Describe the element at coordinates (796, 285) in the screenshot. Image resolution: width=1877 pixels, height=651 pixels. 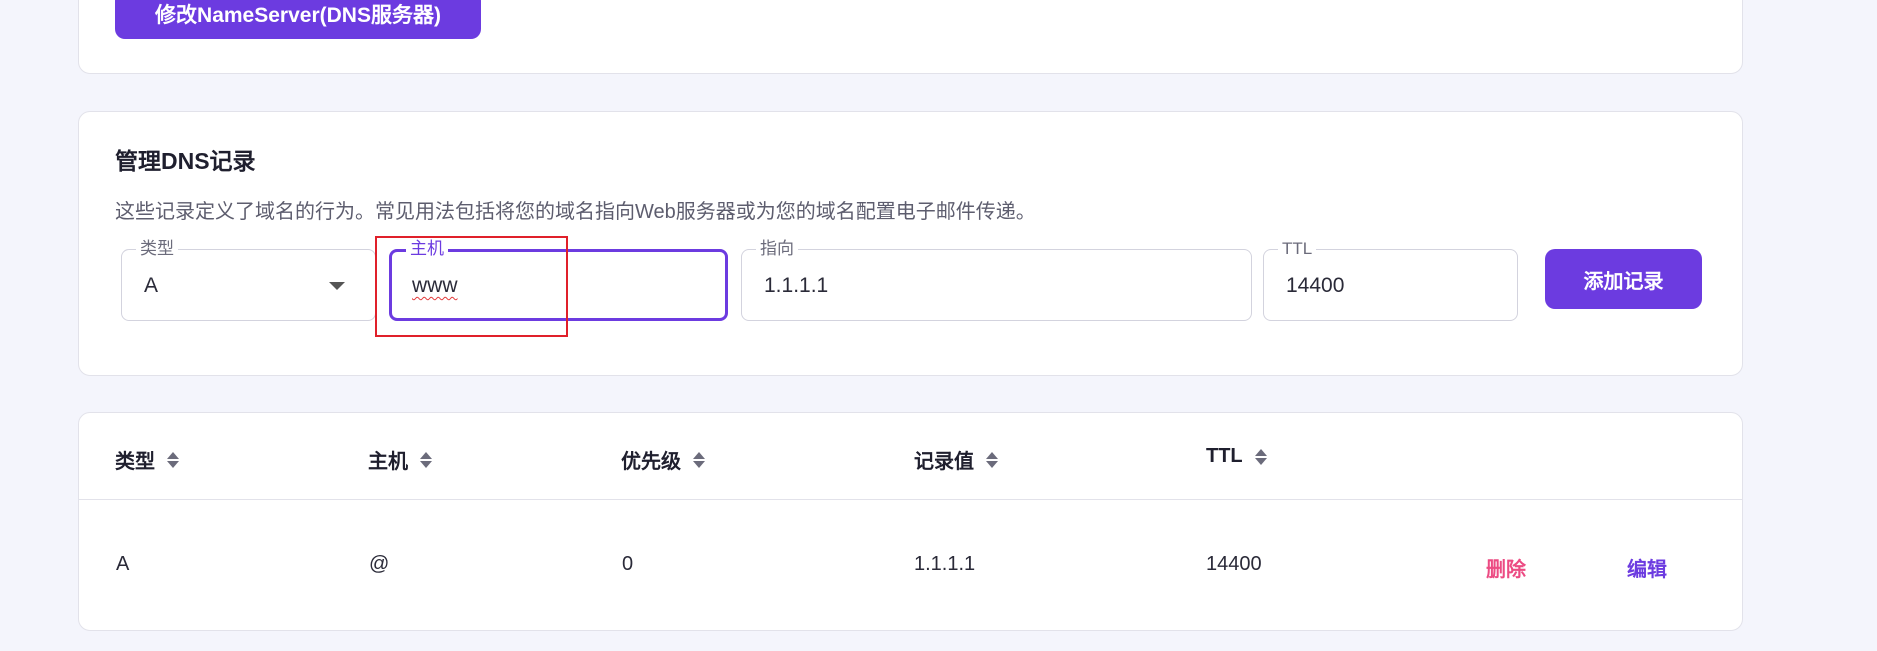
I see `target-value: 1.1.1.1` at that location.